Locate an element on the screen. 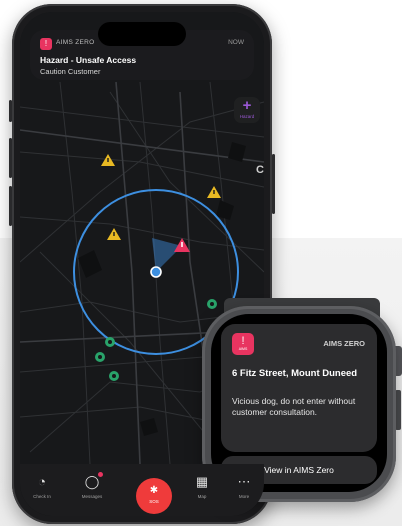 The width and height of the screenshot is (402, 526). check-in-label: Check In is located at coordinates (42, 496).